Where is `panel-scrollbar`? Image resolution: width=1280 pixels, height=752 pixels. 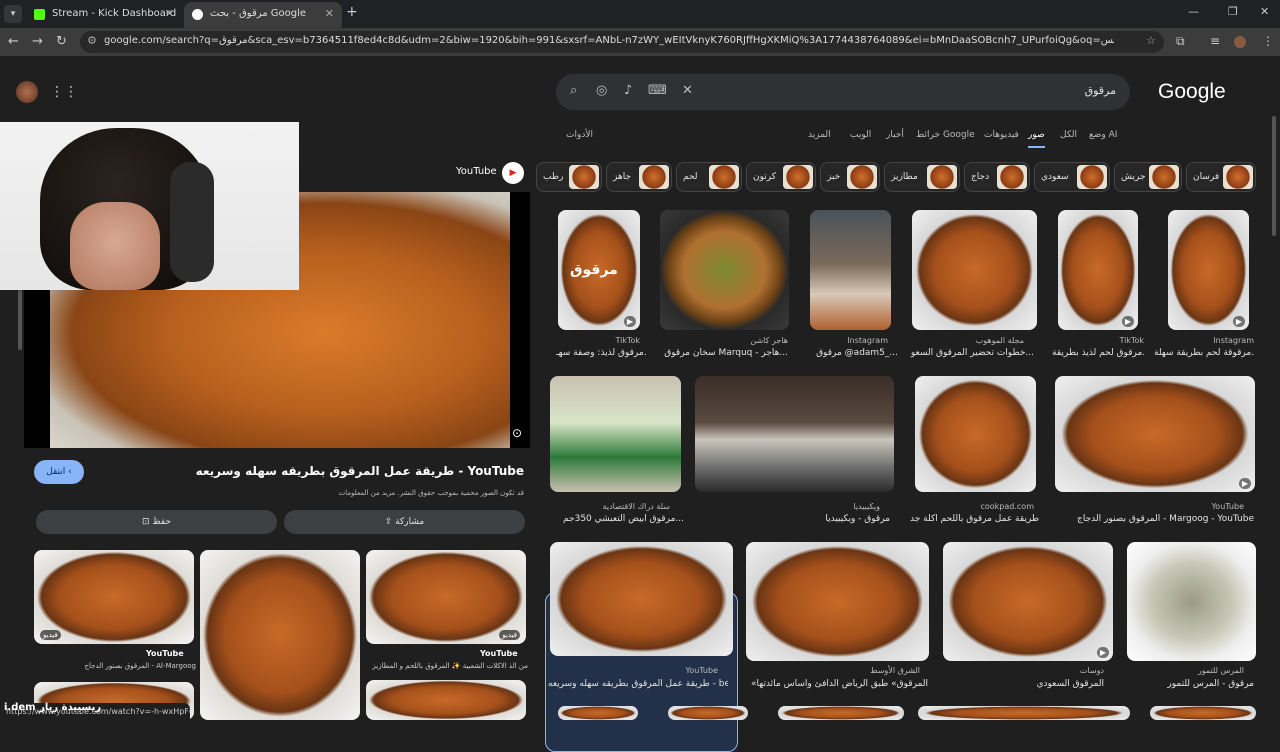 panel-scrollbar is located at coordinates (20, 320).